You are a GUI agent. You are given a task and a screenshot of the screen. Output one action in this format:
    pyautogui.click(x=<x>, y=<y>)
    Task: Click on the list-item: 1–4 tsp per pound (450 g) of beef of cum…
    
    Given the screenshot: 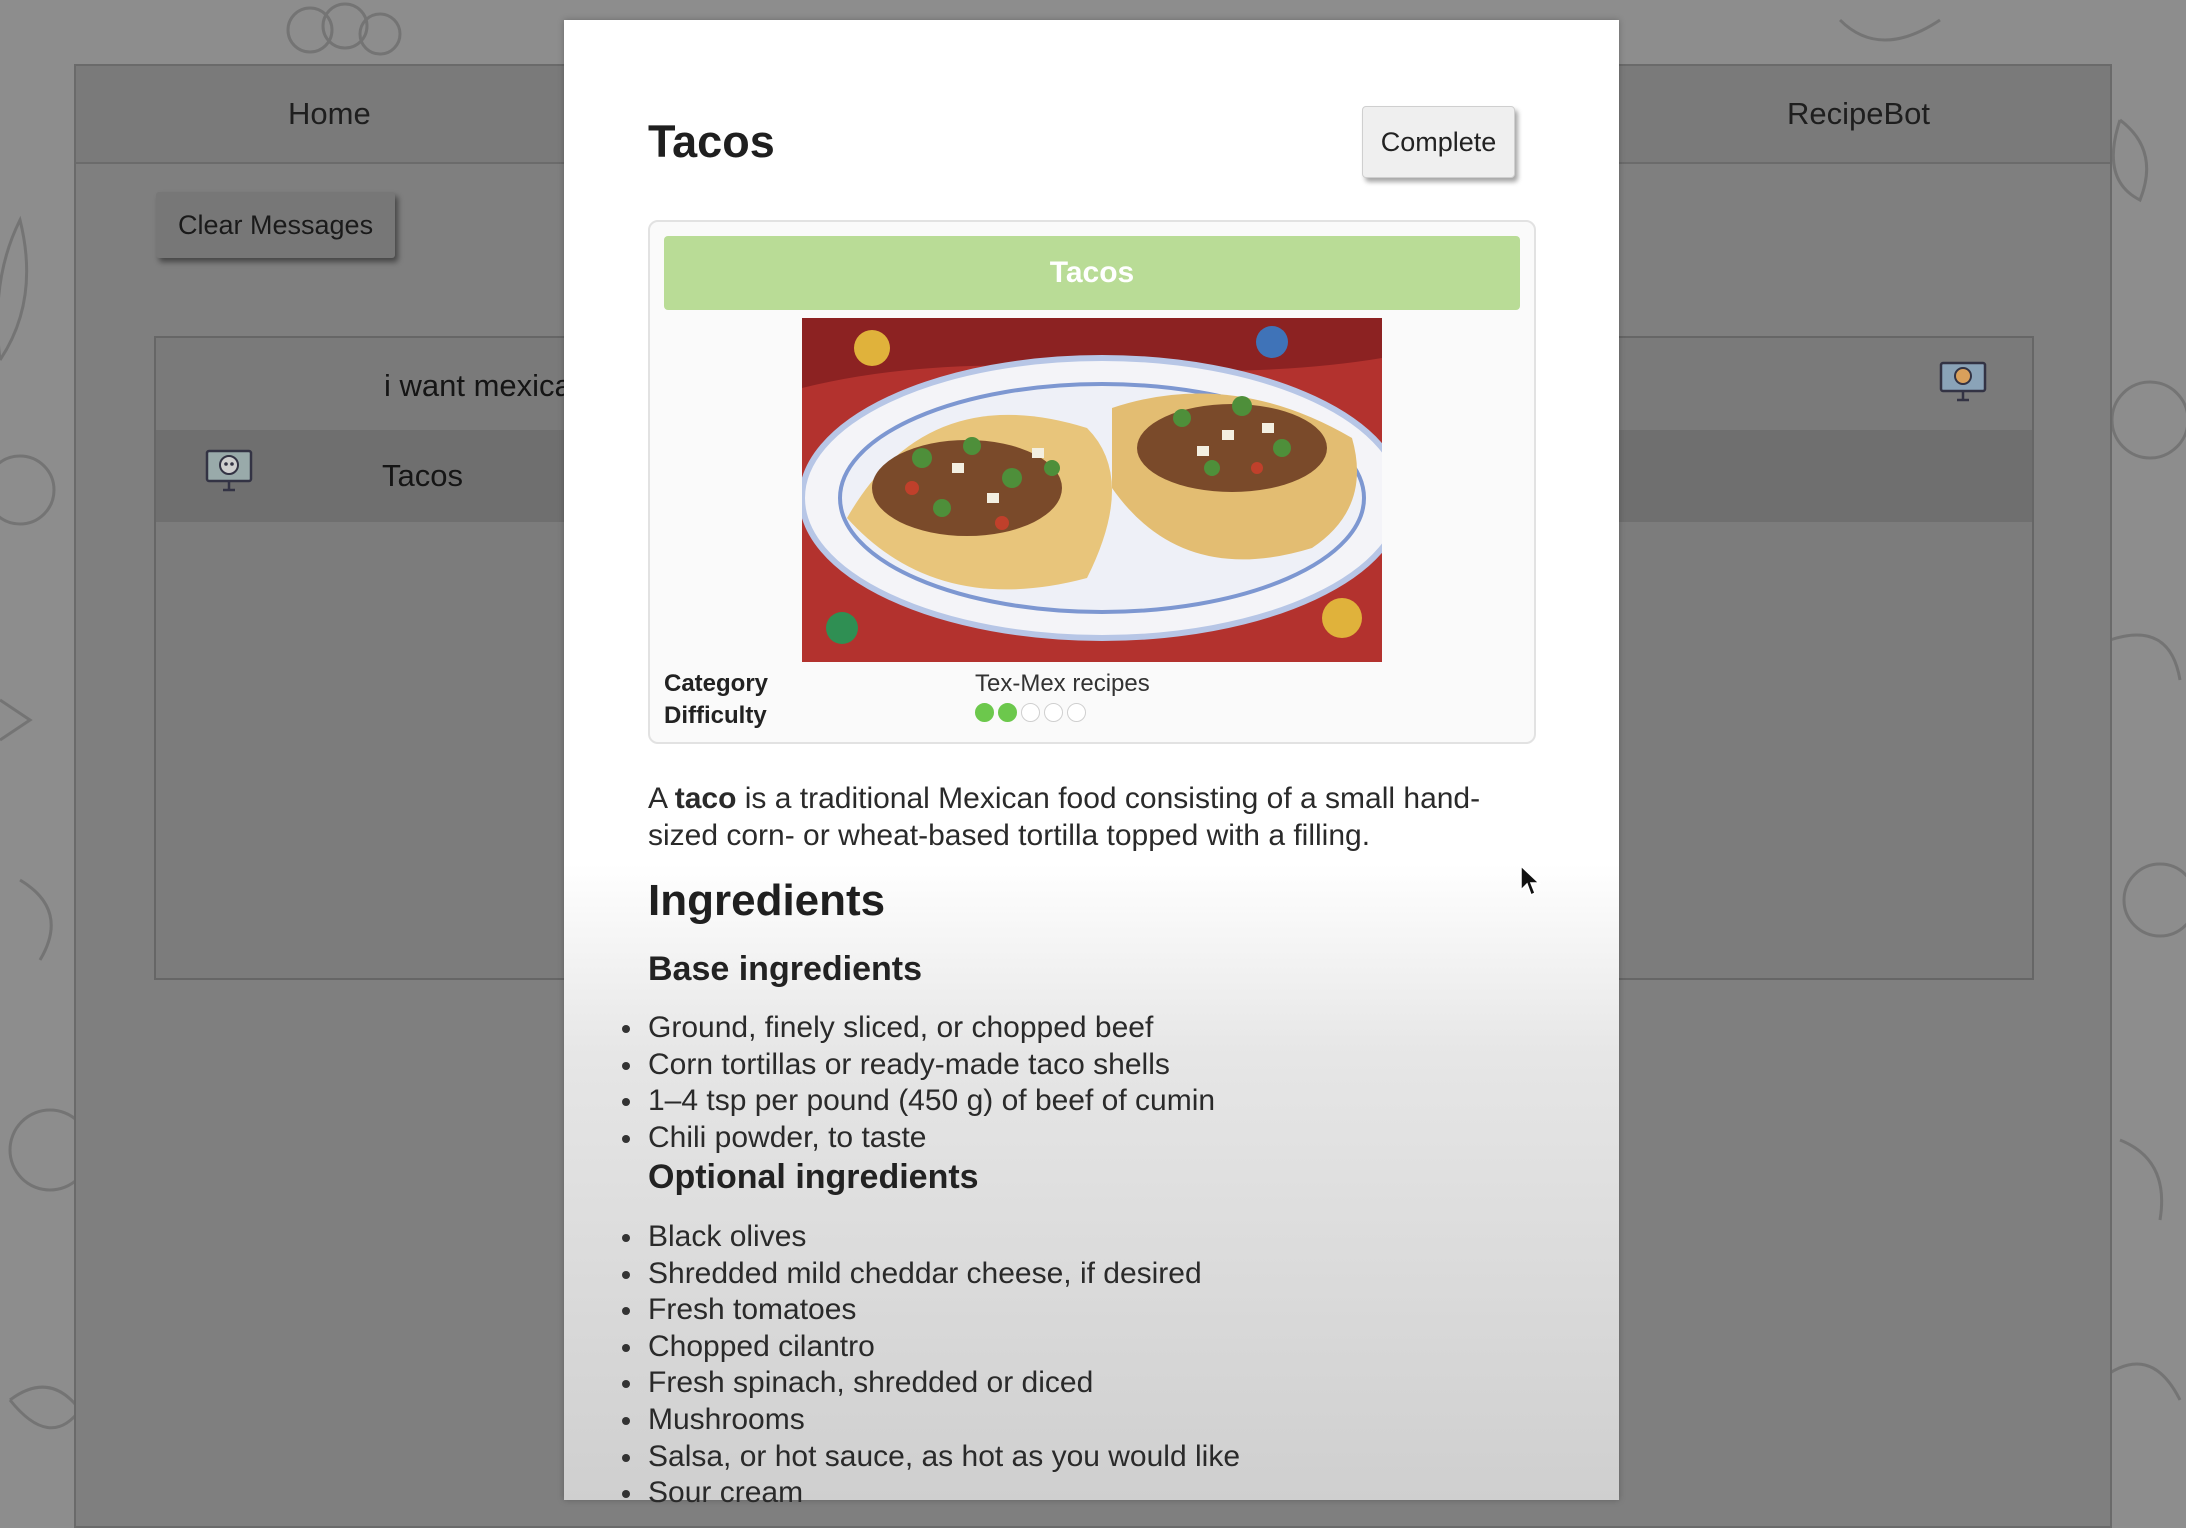 What is the action you would take?
    pyautogui.click(x=918, y=1101)
    